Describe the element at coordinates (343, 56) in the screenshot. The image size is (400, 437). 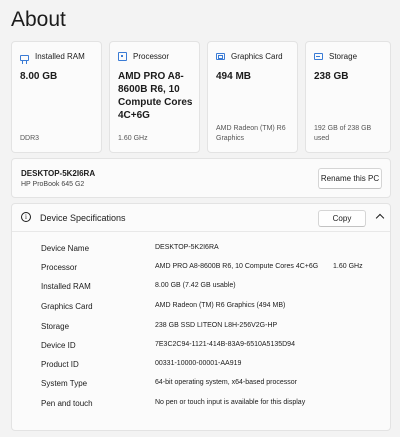
I see `storage-label: Storage` at that location.